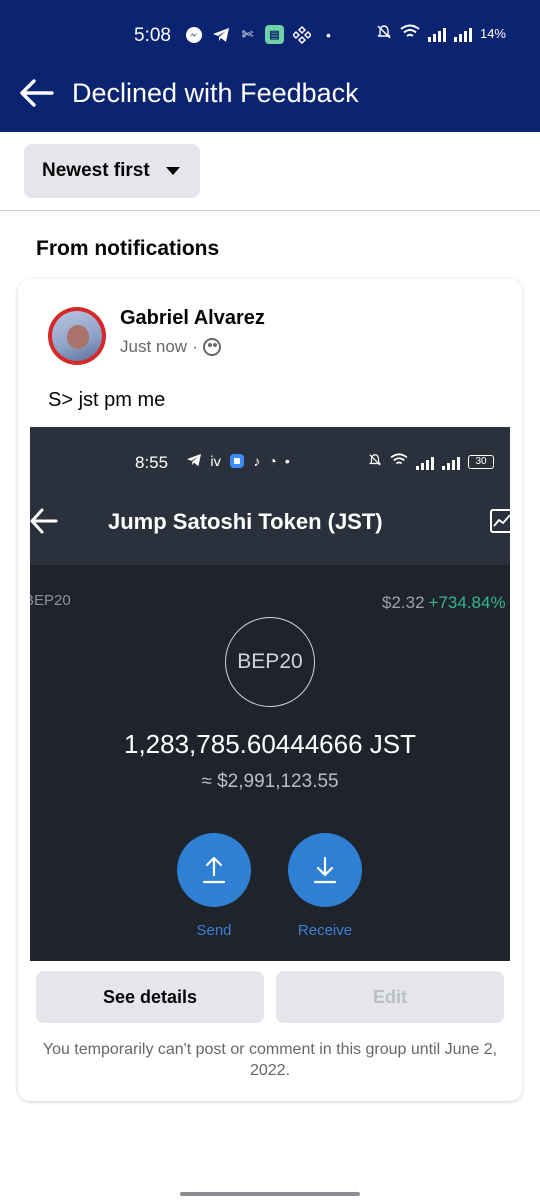  I want to click on receive-circle, so click(325, 870).